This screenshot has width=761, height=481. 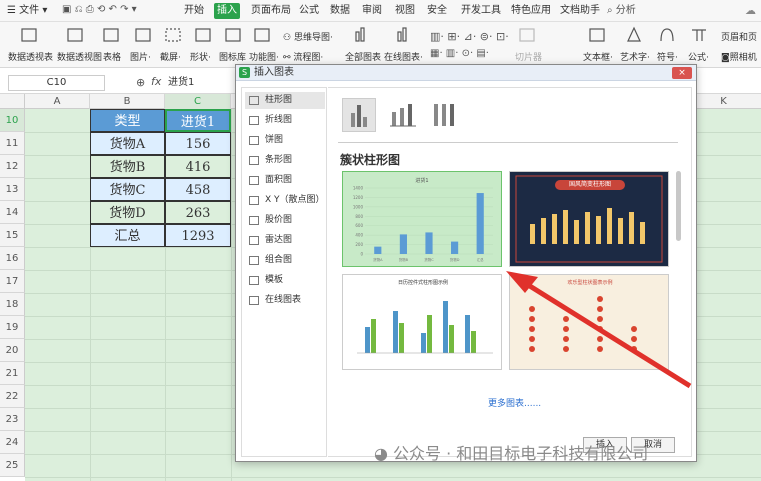 I want to click on watermark: ◕ 公众号 · 和田目标电子科技有限公司, so click(x=511, y=453).